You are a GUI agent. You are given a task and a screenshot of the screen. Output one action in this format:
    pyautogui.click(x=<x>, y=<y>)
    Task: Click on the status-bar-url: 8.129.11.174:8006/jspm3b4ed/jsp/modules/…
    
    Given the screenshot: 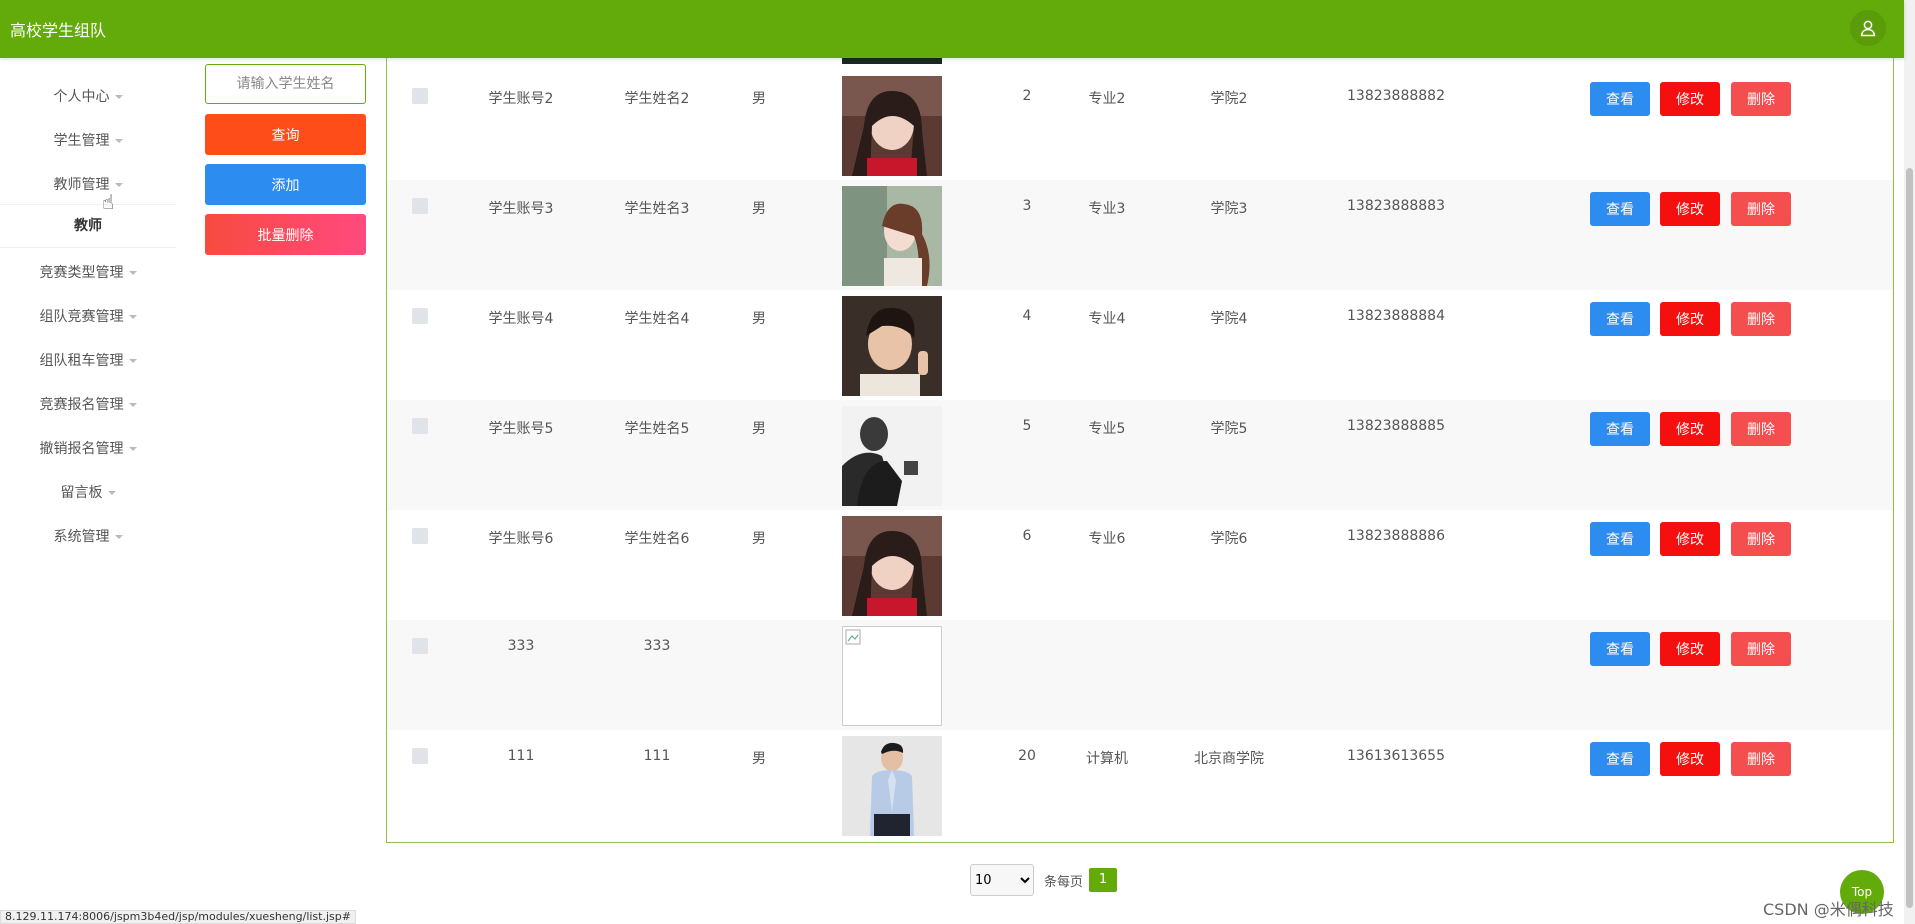 What is the action you would take?
    pyautogui.click(x=178, y=917)
    